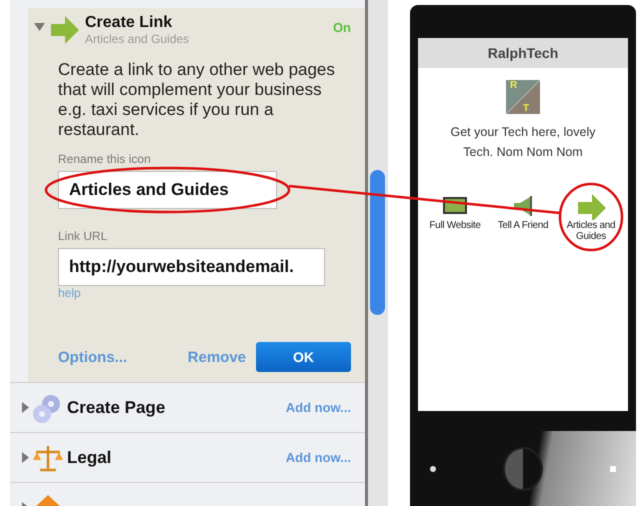 Image resolution: width=641 pixels, height=506 pixels. What do you see at coordinates (341, 27) in the screenshot?
I see `status-label: On` at bounding box center [341, 27].